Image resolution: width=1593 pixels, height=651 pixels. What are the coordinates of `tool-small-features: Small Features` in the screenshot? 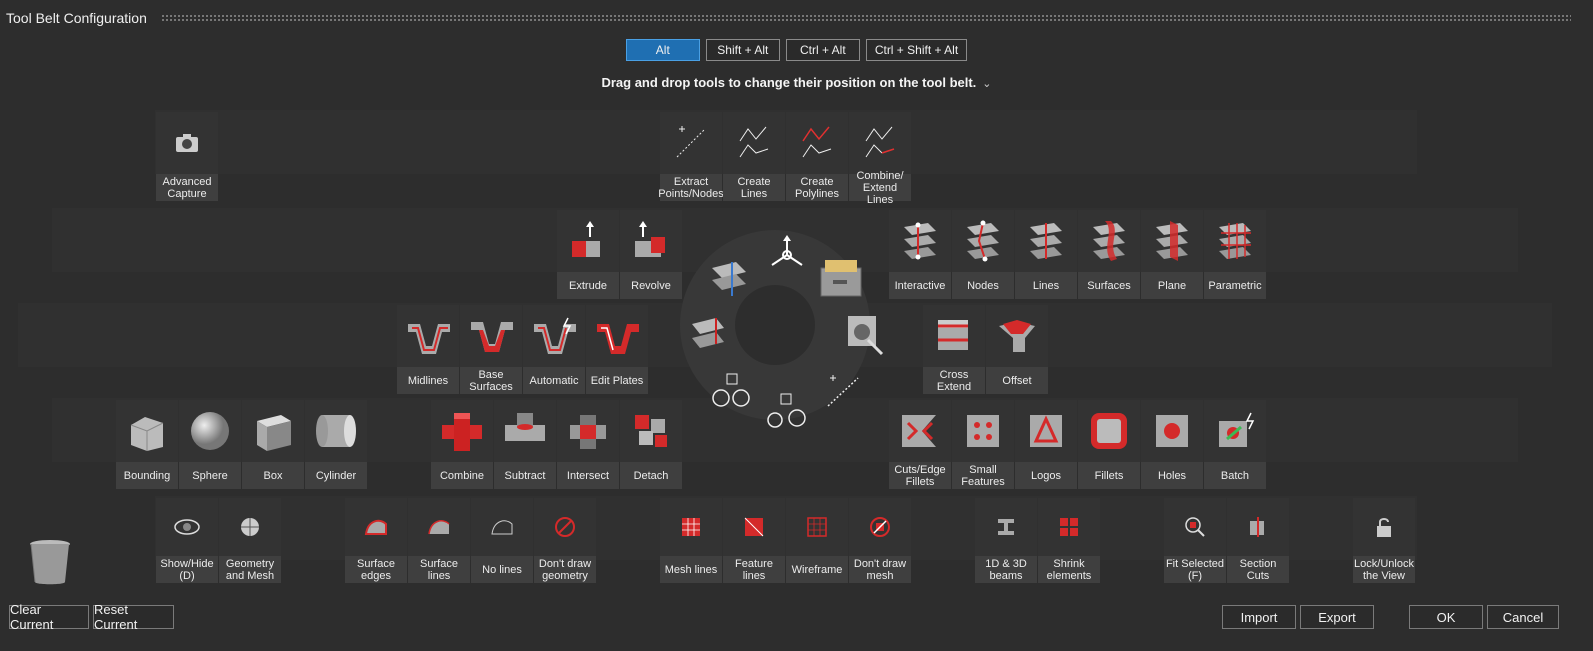 It's located at (983, 444).